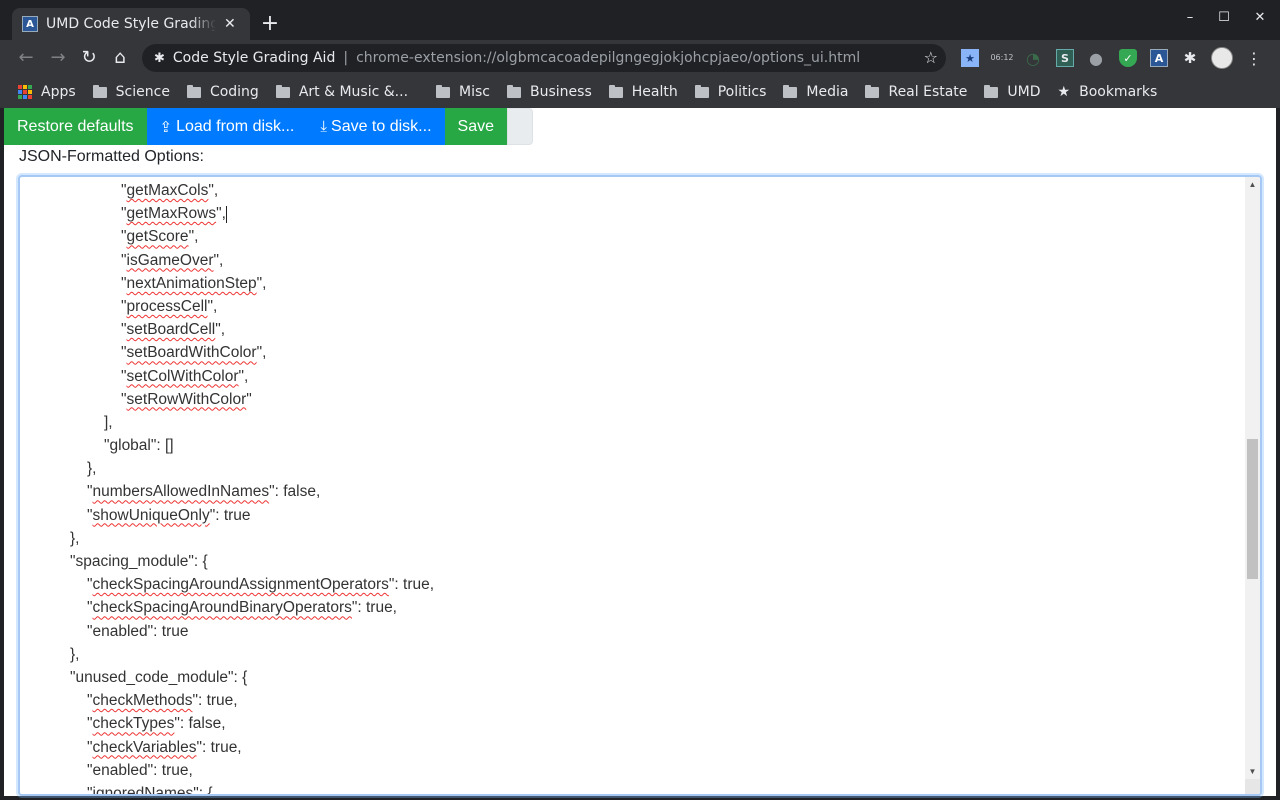 The height and width of the screenshot is (800, 1280). I want to click on save-label: Save, so click(475, 126).